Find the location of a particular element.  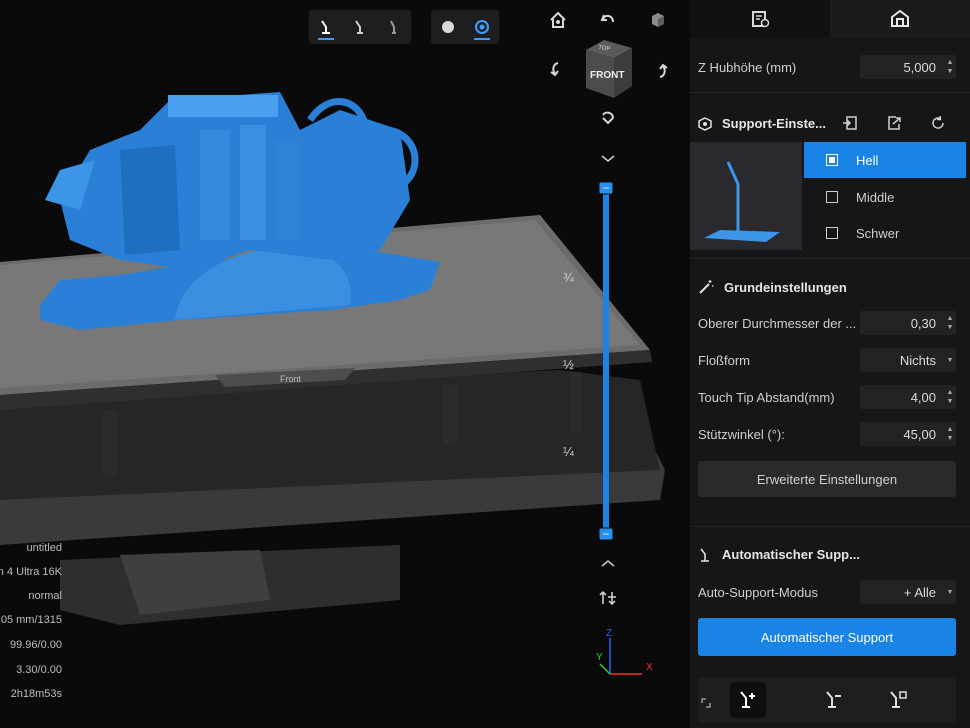

tab-print-settings is located at coordinates (760, 19).